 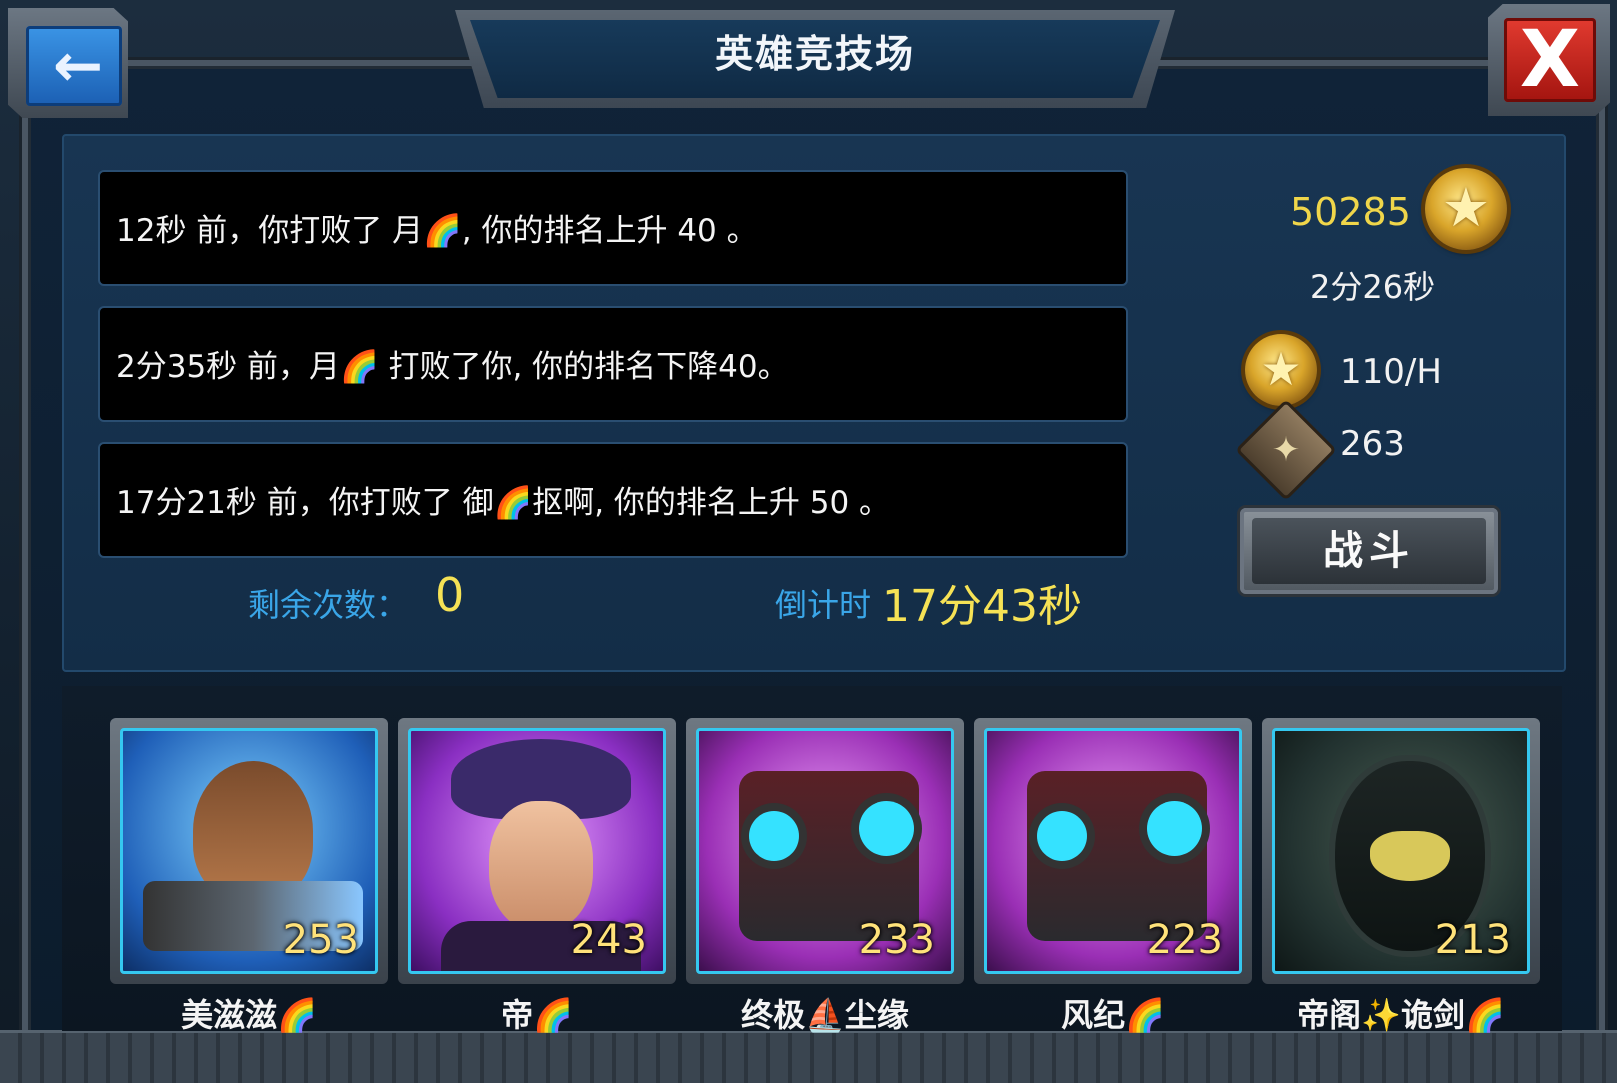 What do you see at coordinates (608, 940) in the screenshot?
I see `hero-level: 243` at bounding box center [608, 940].